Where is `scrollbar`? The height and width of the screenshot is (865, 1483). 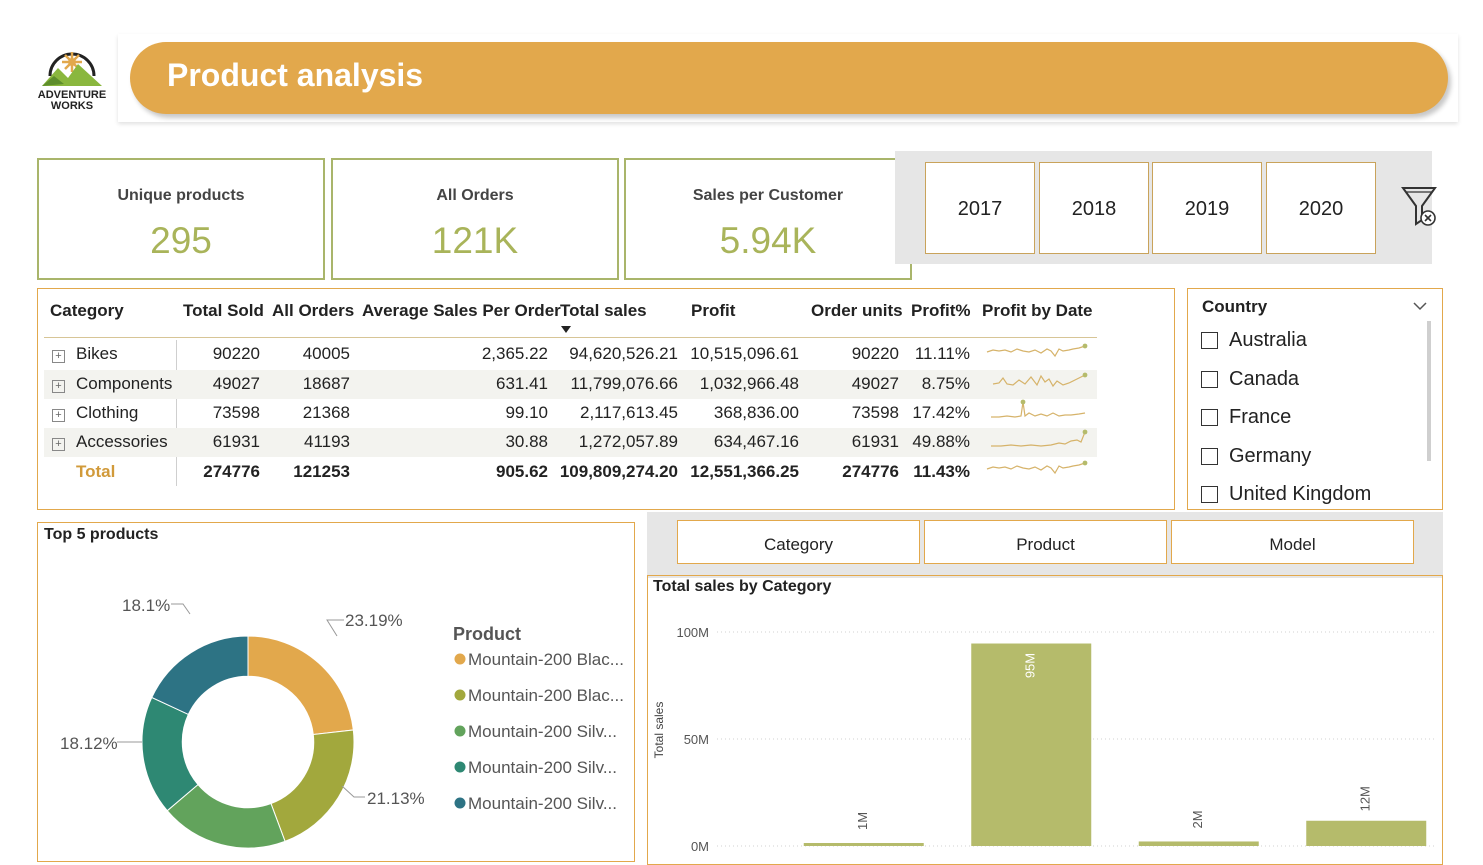
scrollbar is located at coordinates (1429, 391).